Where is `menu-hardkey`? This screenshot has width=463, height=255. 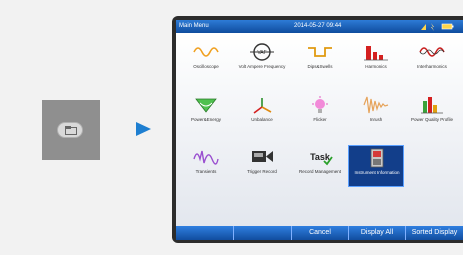 menu-hardkey is located at coordinates (70, 130).